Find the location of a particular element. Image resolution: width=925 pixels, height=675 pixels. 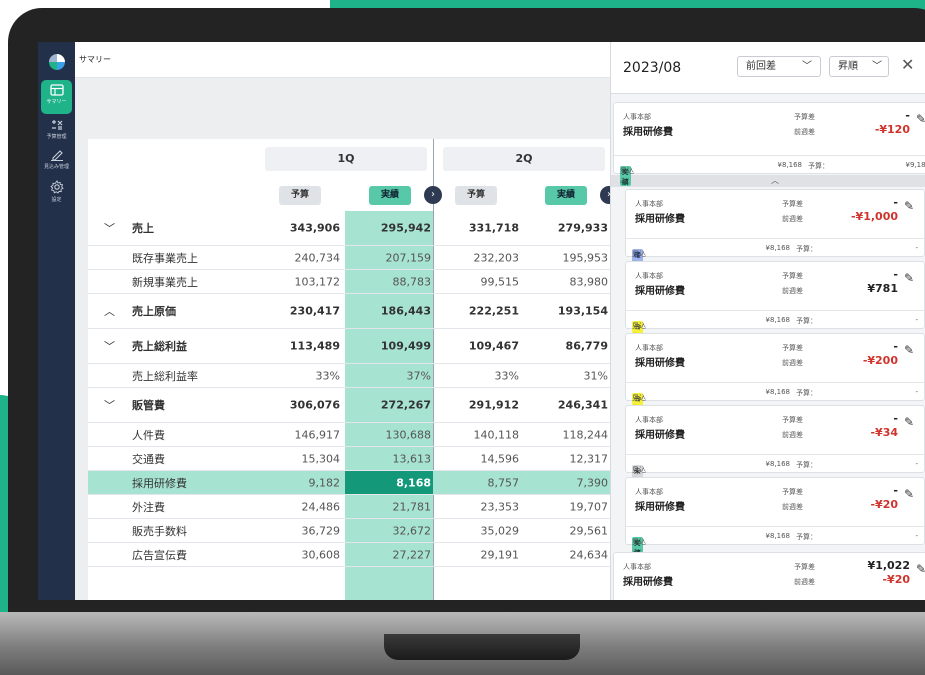

table-row: 外注費 24,486 21,781 23,353 19,707 is located at coordinates (368, 507).